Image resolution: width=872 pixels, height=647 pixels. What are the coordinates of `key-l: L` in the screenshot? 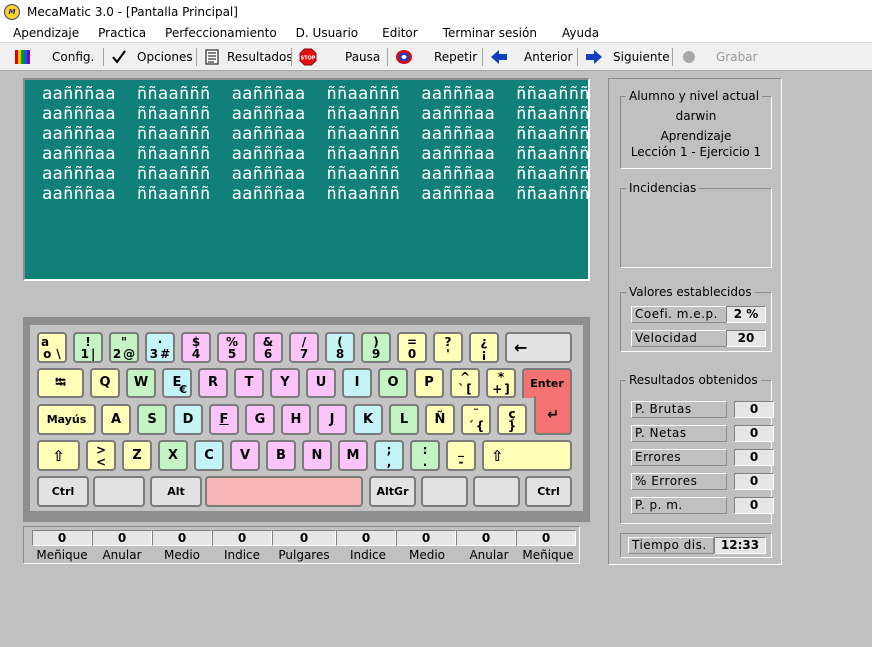 It's located at (404, 419).